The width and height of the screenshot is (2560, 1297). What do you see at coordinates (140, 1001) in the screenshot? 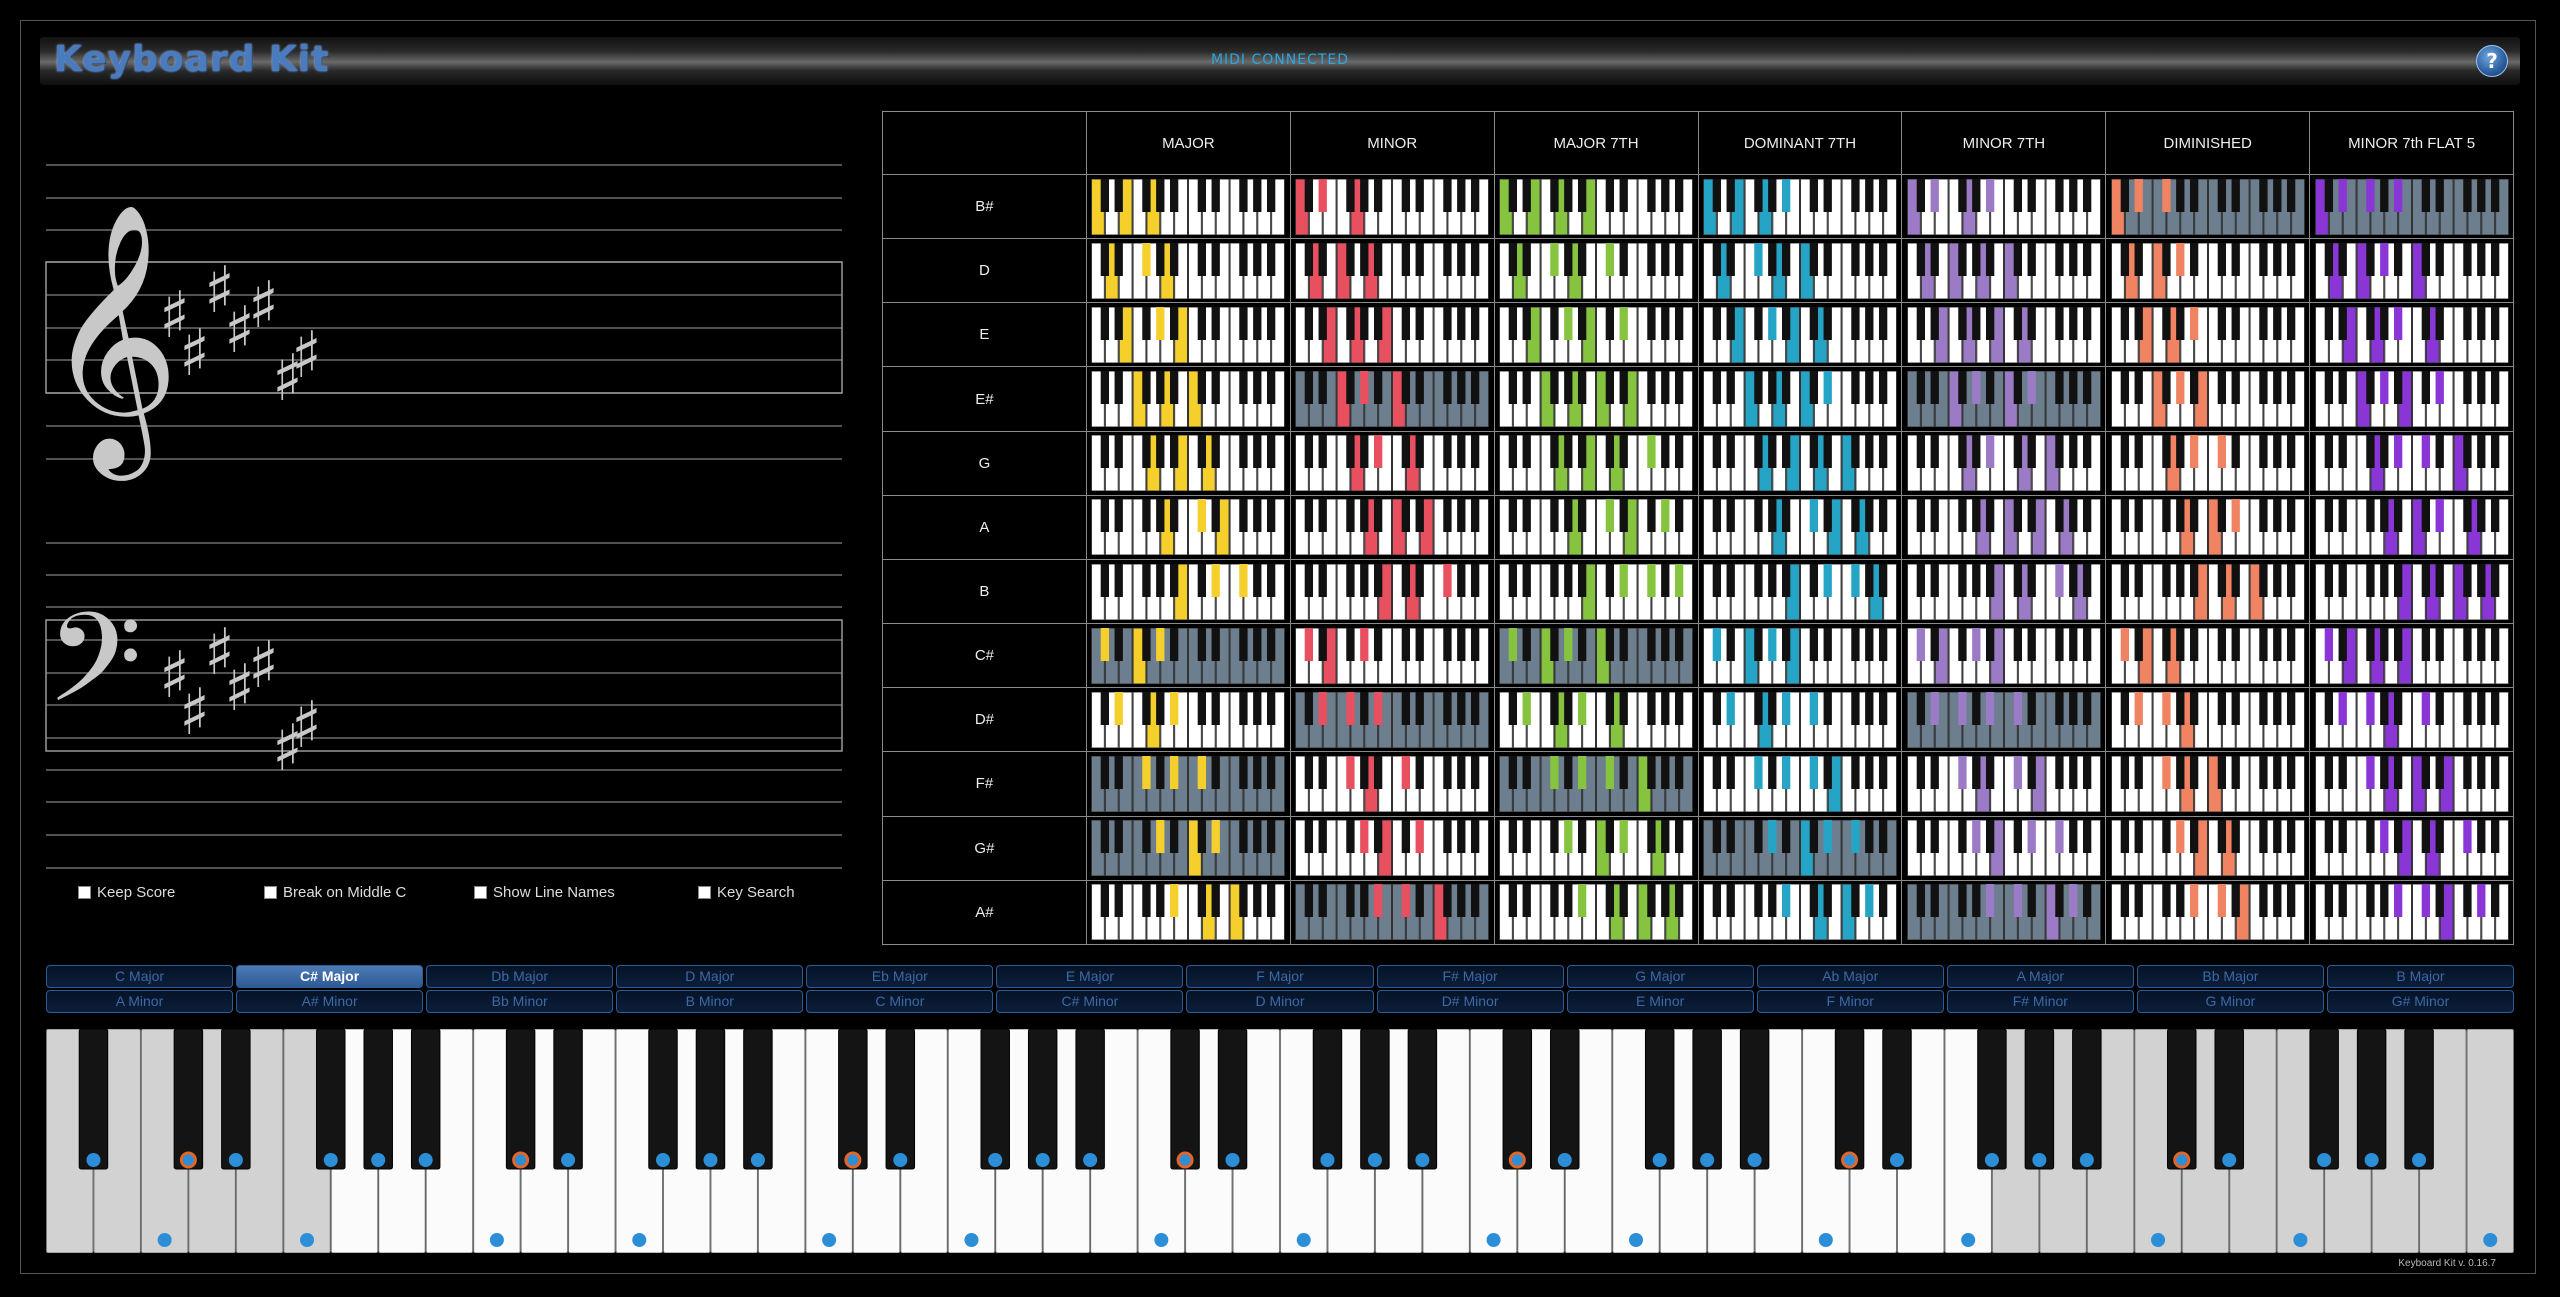
I see `key-button-a-minor: A Minor` at bounding box center [140, 1001].